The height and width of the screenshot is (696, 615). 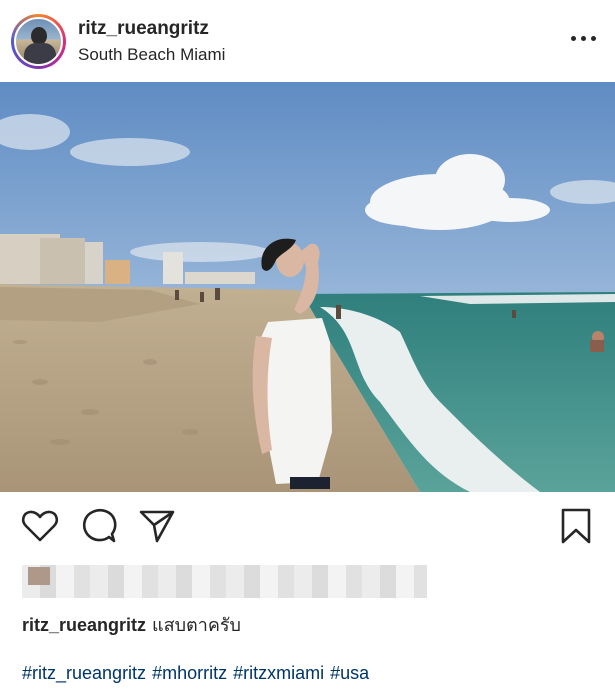 What do you see at coordinates (224, 581) in the screenshot?
I see `likes-row-blurred` at bounding box center [224, 581].